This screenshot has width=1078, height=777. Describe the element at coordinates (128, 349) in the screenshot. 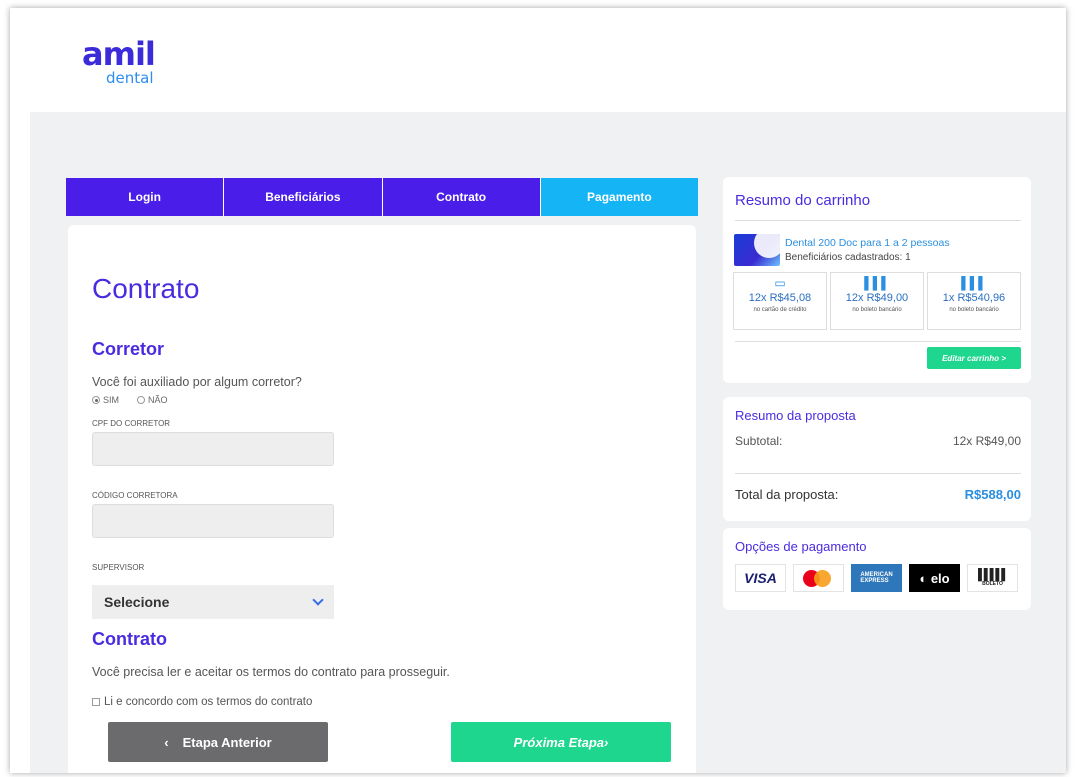

I see `corretor-section-title: Corretor` at that location.